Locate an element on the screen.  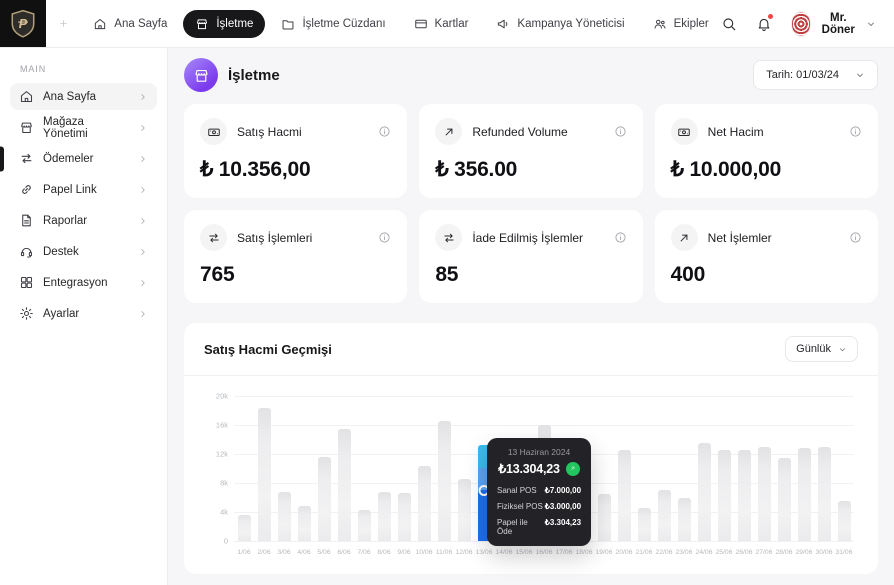
page-title: İşletme is located at coordinates (254, 75).